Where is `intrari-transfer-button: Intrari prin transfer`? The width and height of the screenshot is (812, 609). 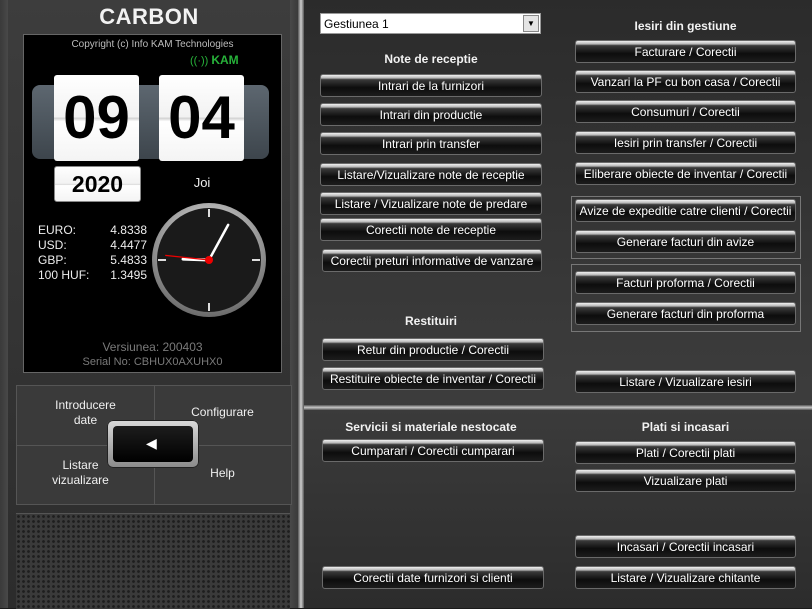
intrari-transfer-button: Intrari prin transfer is located at coordinates (431, 143).